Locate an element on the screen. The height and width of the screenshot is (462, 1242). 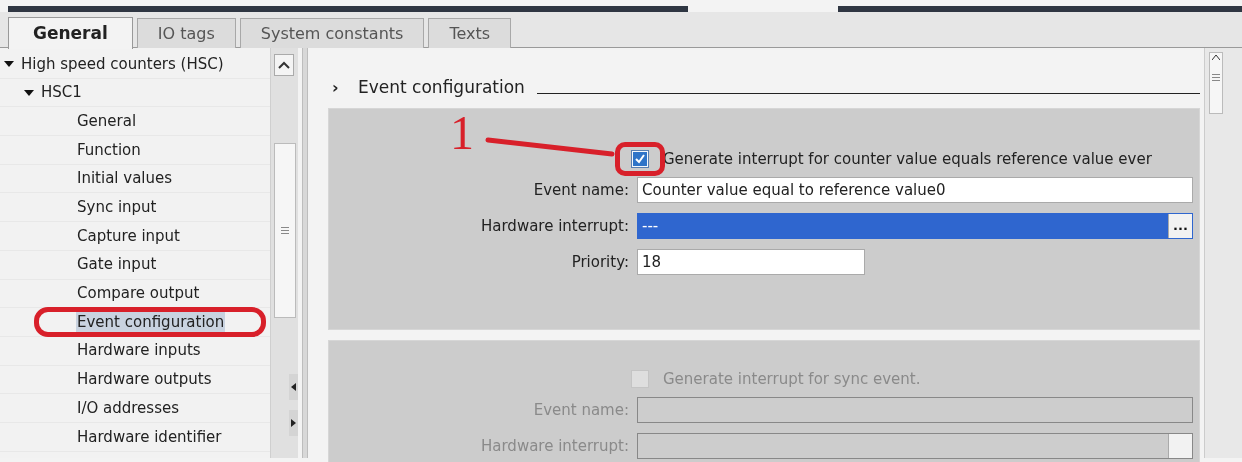
tree-item: I/O addresses is located at coordinates (128, 408).